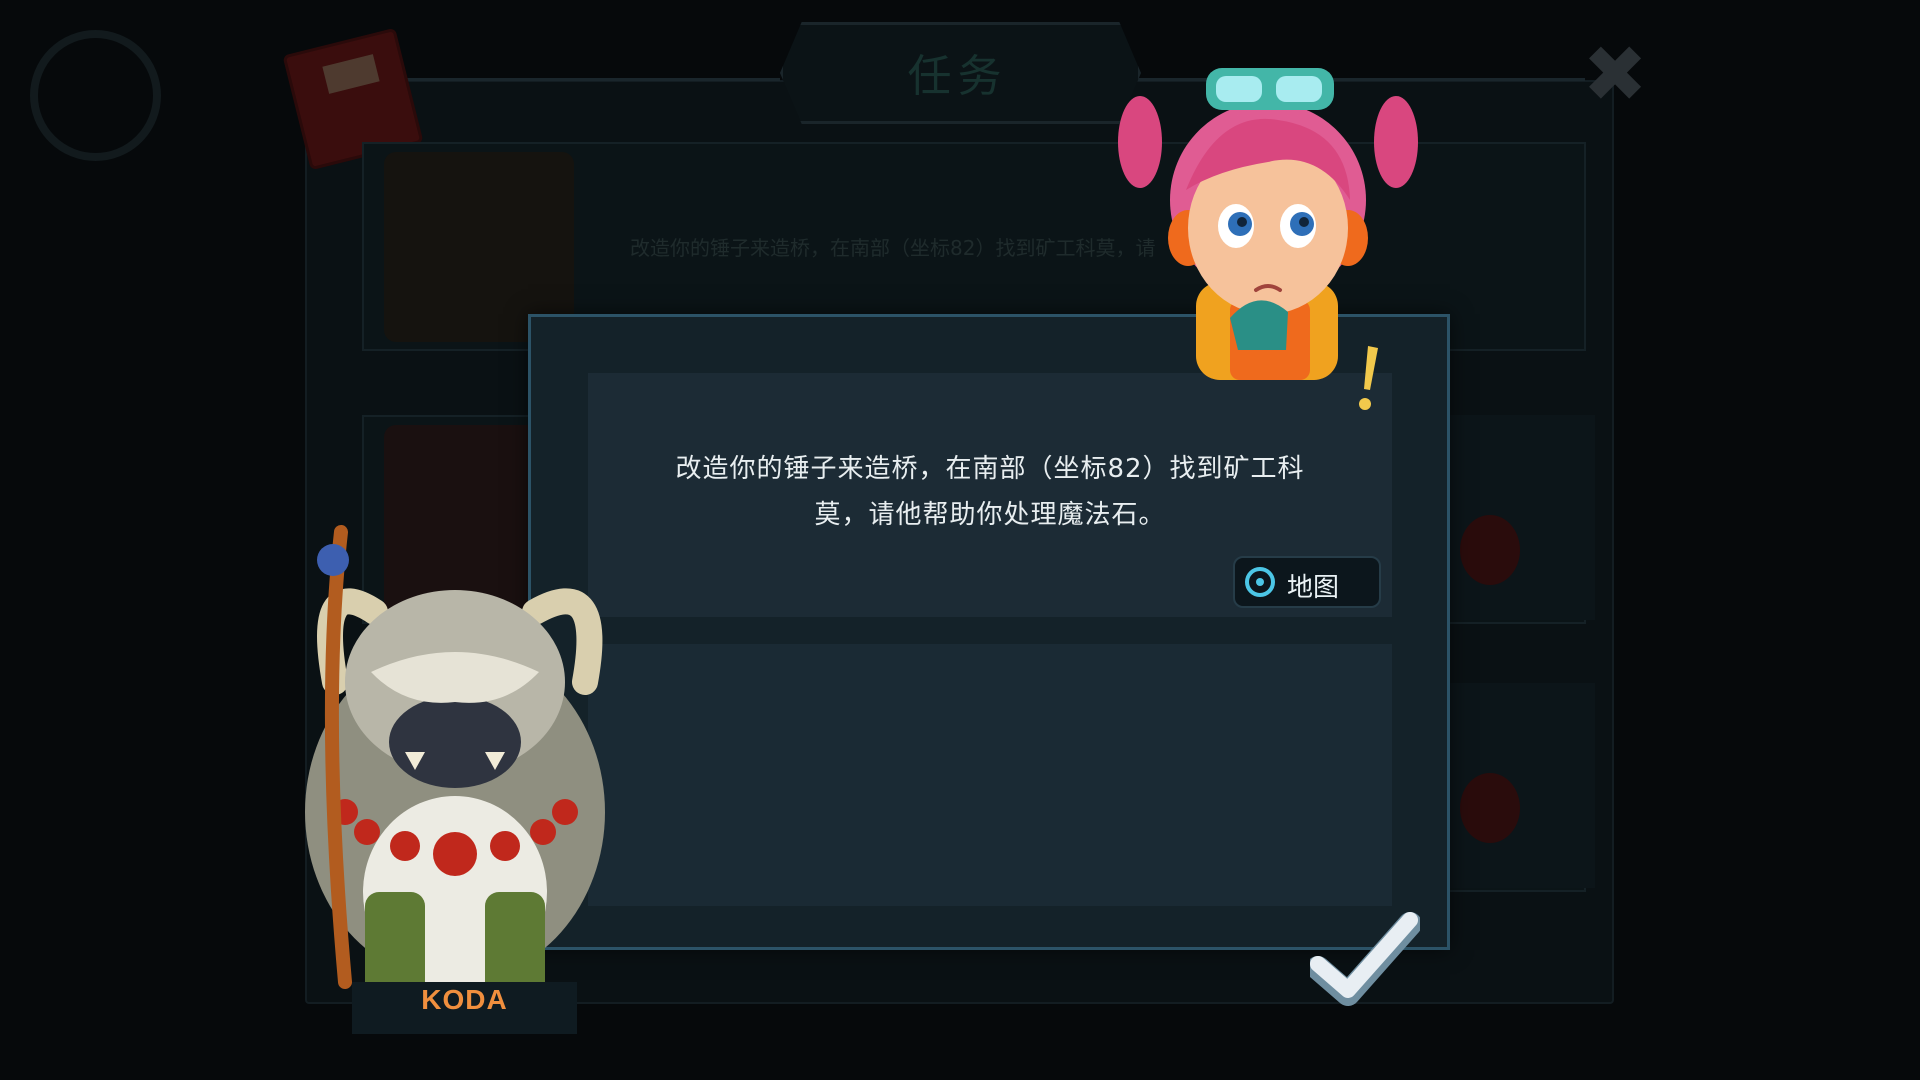  I want to click on target-icon, so click(1260, 582).